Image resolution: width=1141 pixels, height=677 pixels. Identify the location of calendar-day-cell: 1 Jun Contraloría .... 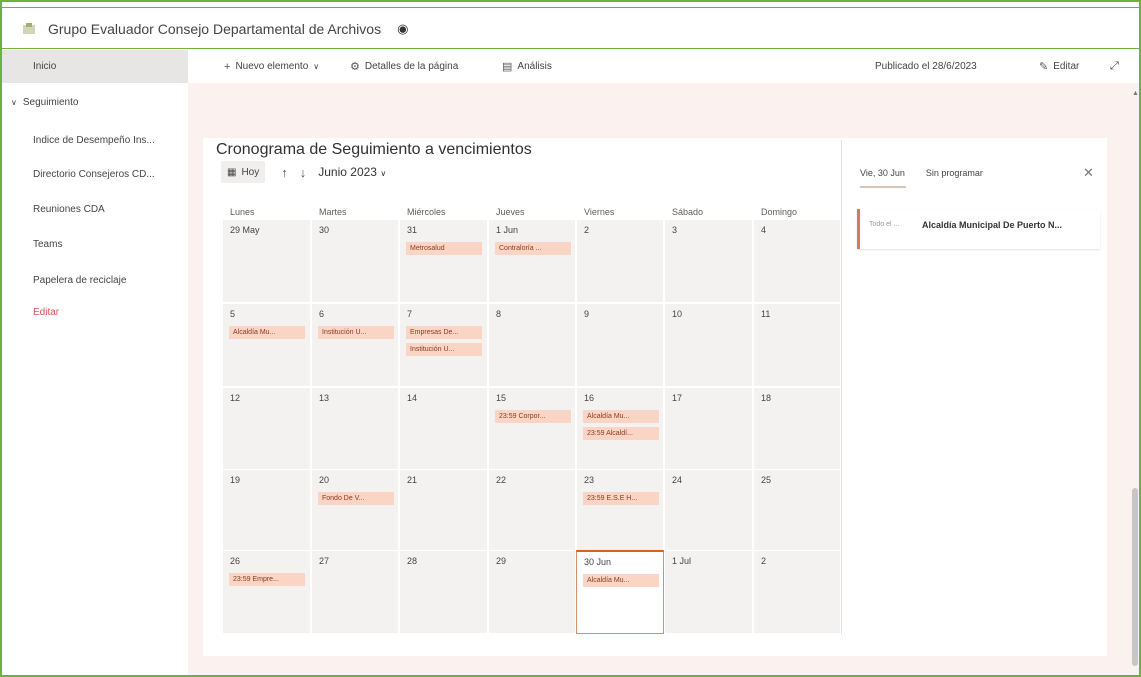
(532, 261).